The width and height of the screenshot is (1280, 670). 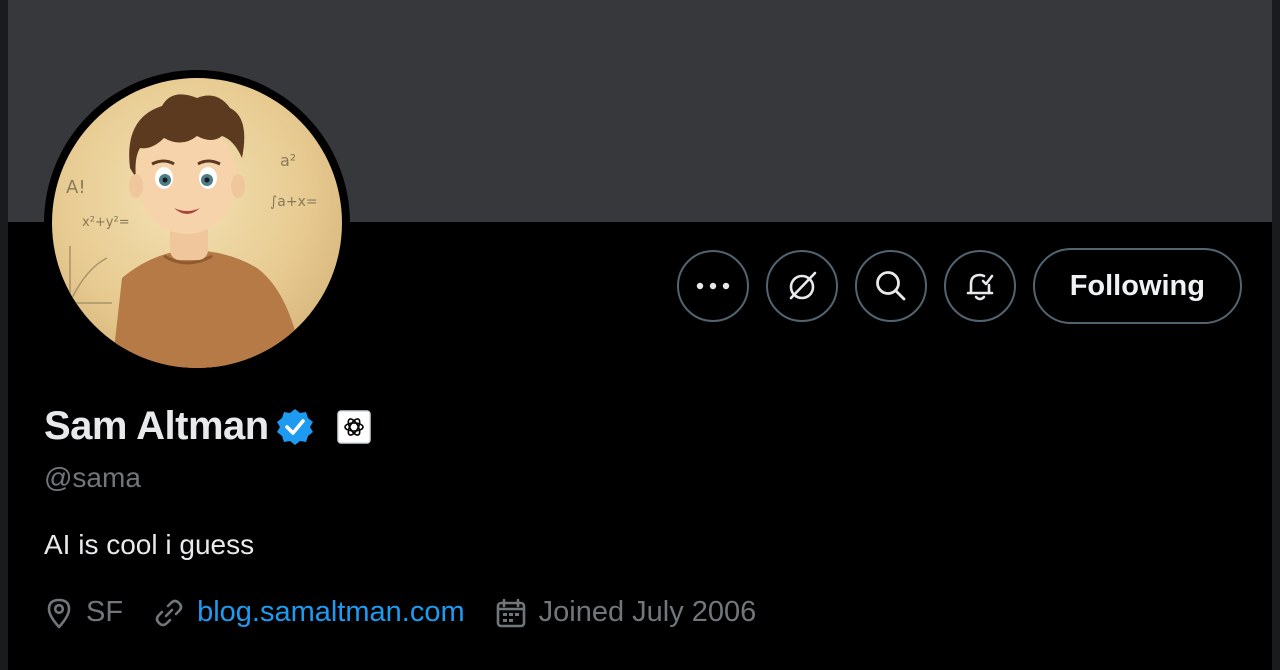 I want to click on profile-meta: SF blog.samaltman.com Joined July 2006, so click(x=415, y=612).